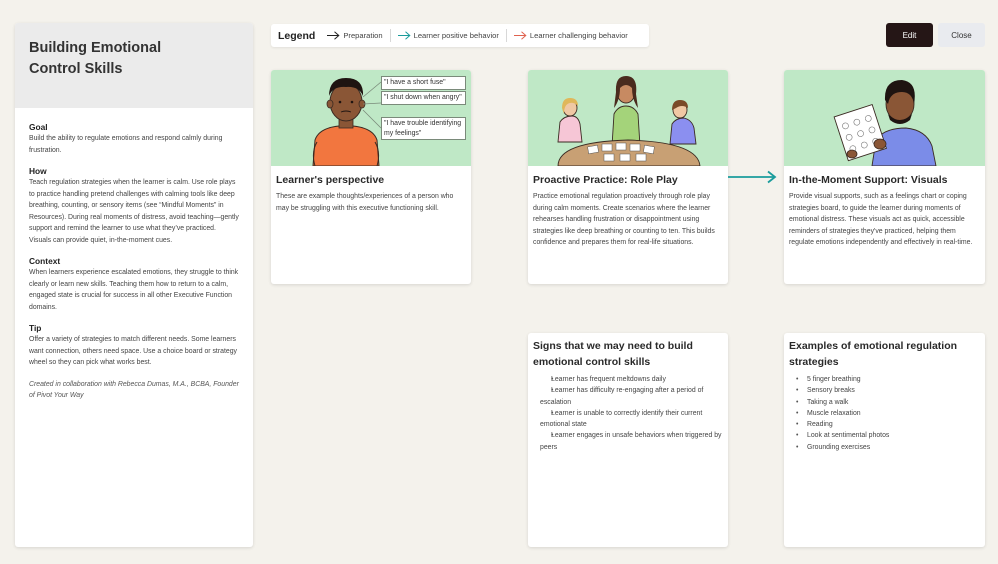 The width and height of the screenshot is (998, 564). I want to click on page-title-line1: Building Emotional, so click(95, 48).